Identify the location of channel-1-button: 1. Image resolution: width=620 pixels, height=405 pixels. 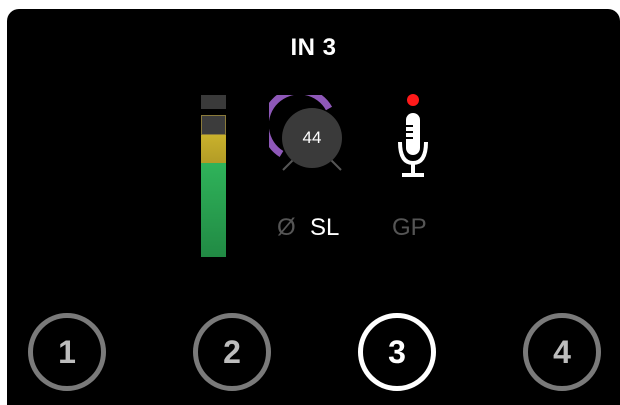
(67, 352).